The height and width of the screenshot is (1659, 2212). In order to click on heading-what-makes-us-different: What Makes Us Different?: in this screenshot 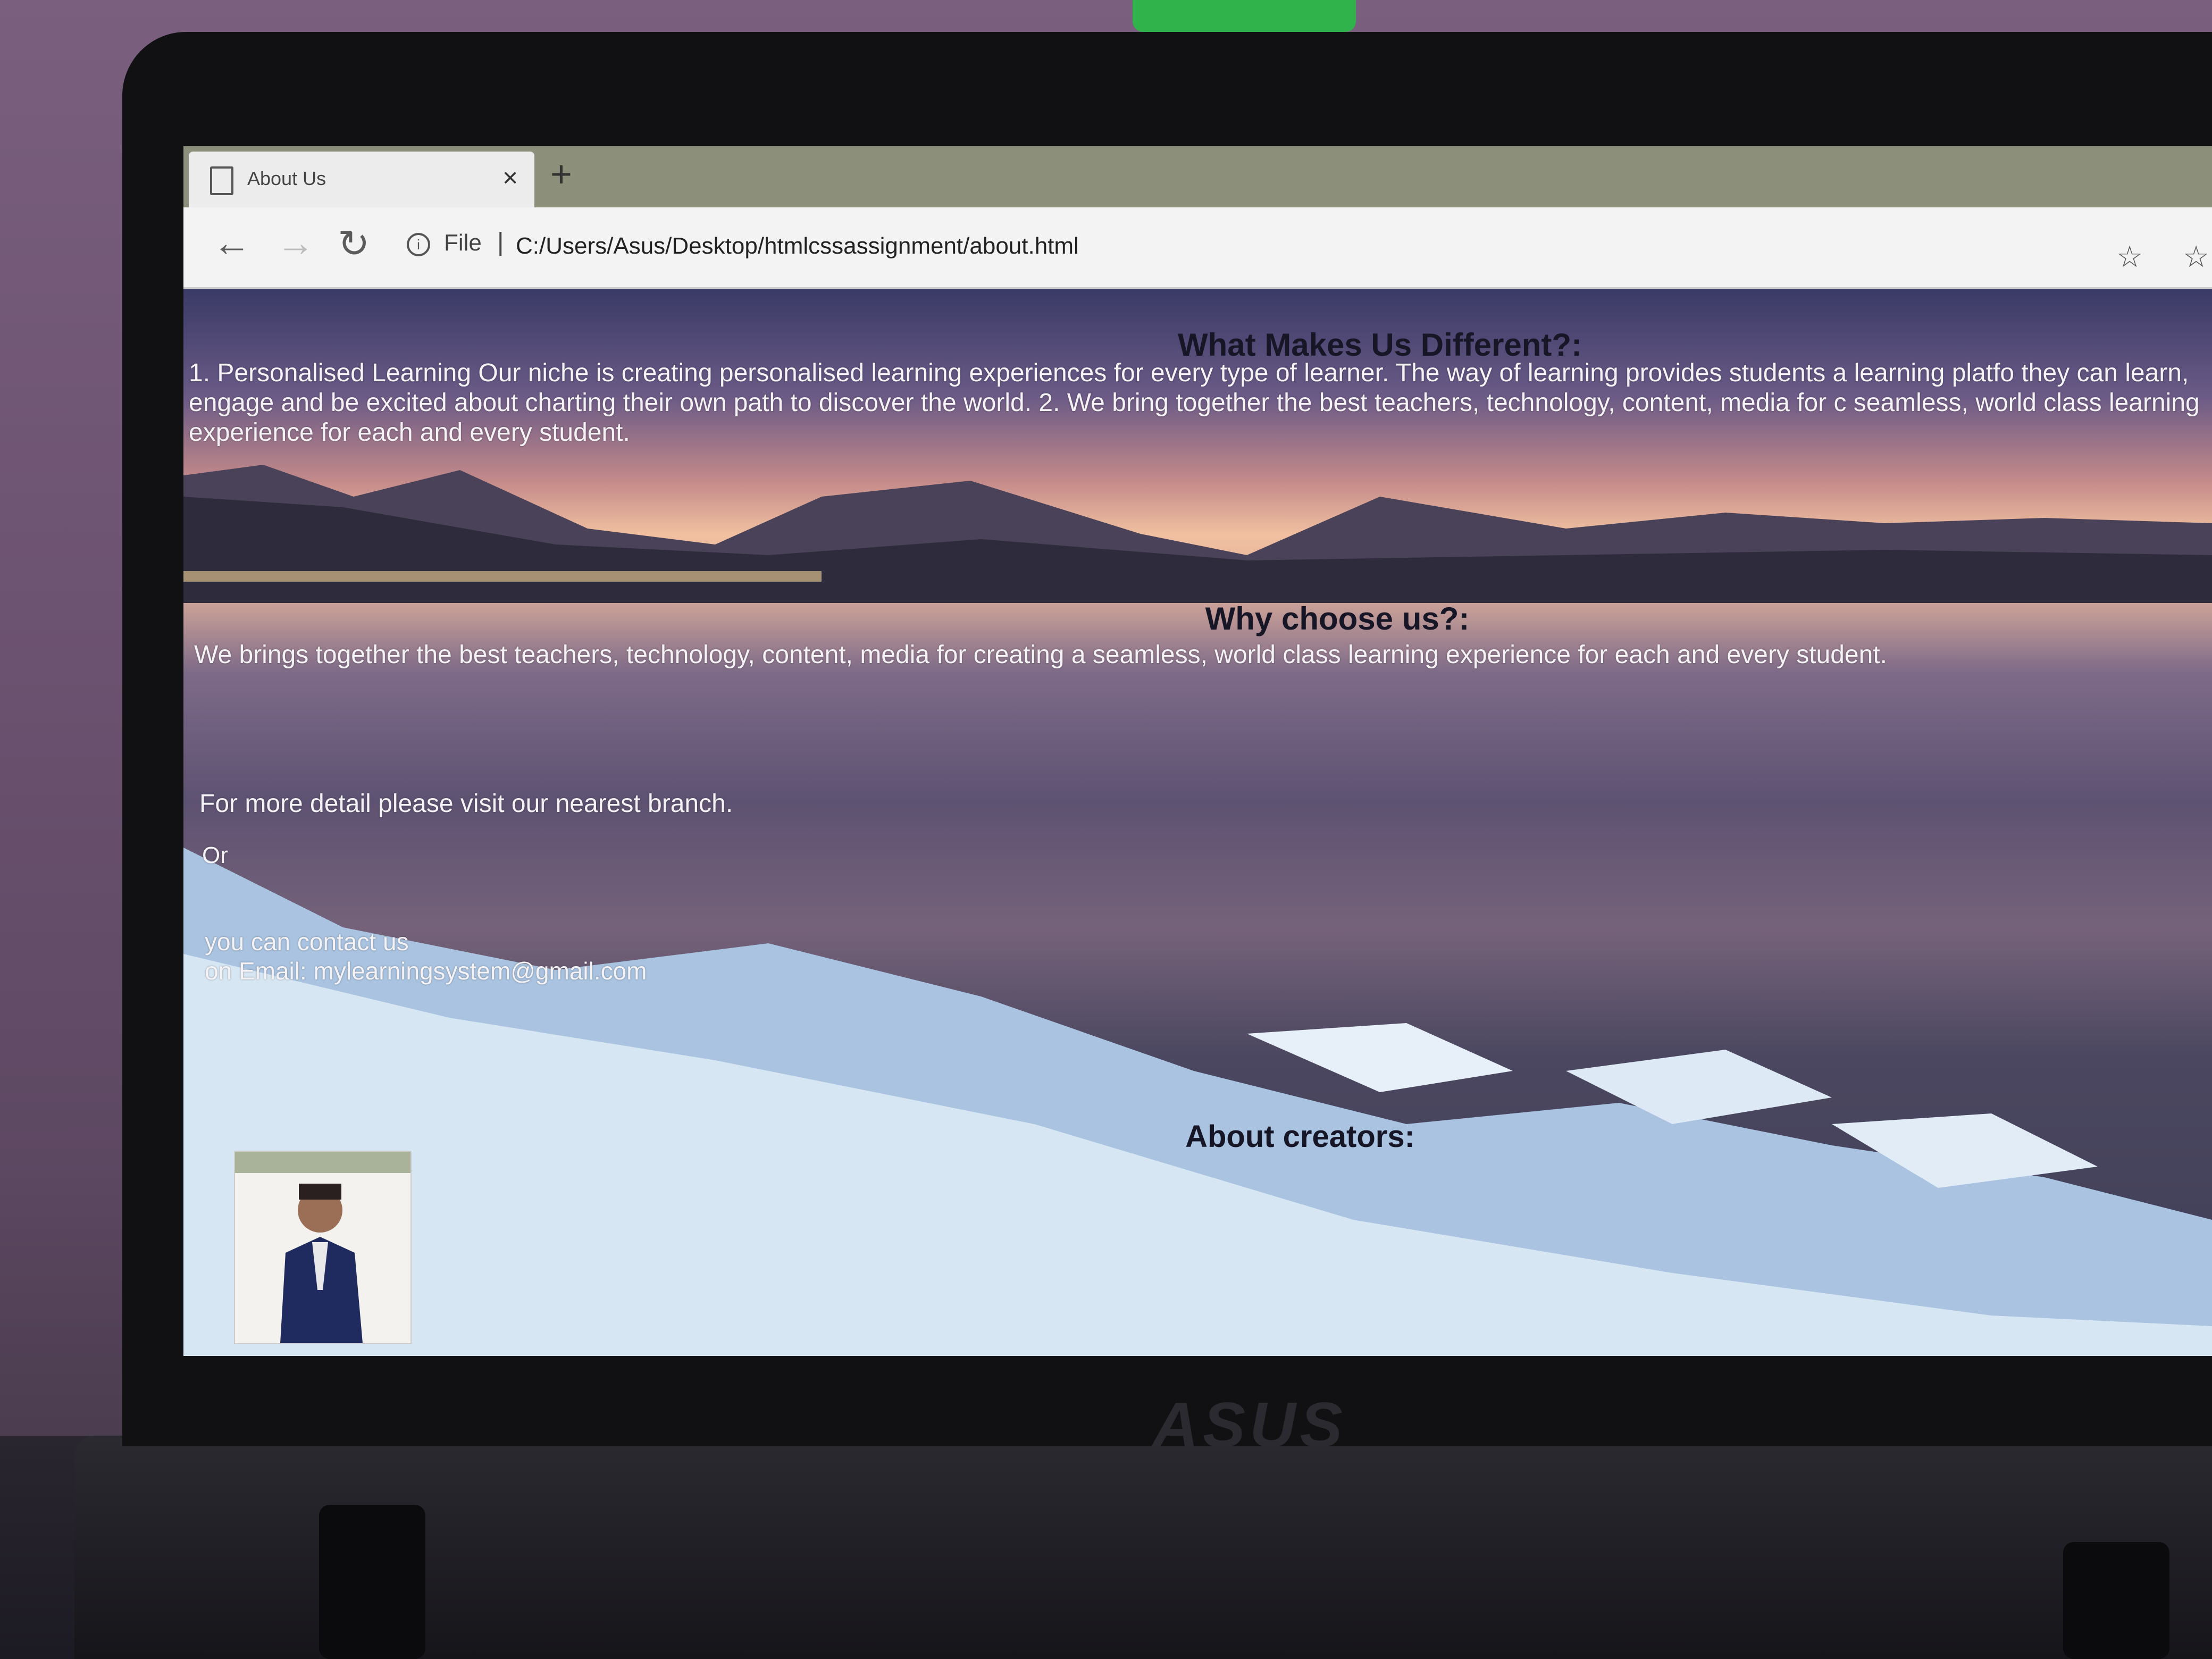, I will do `click(1379, 345)`.